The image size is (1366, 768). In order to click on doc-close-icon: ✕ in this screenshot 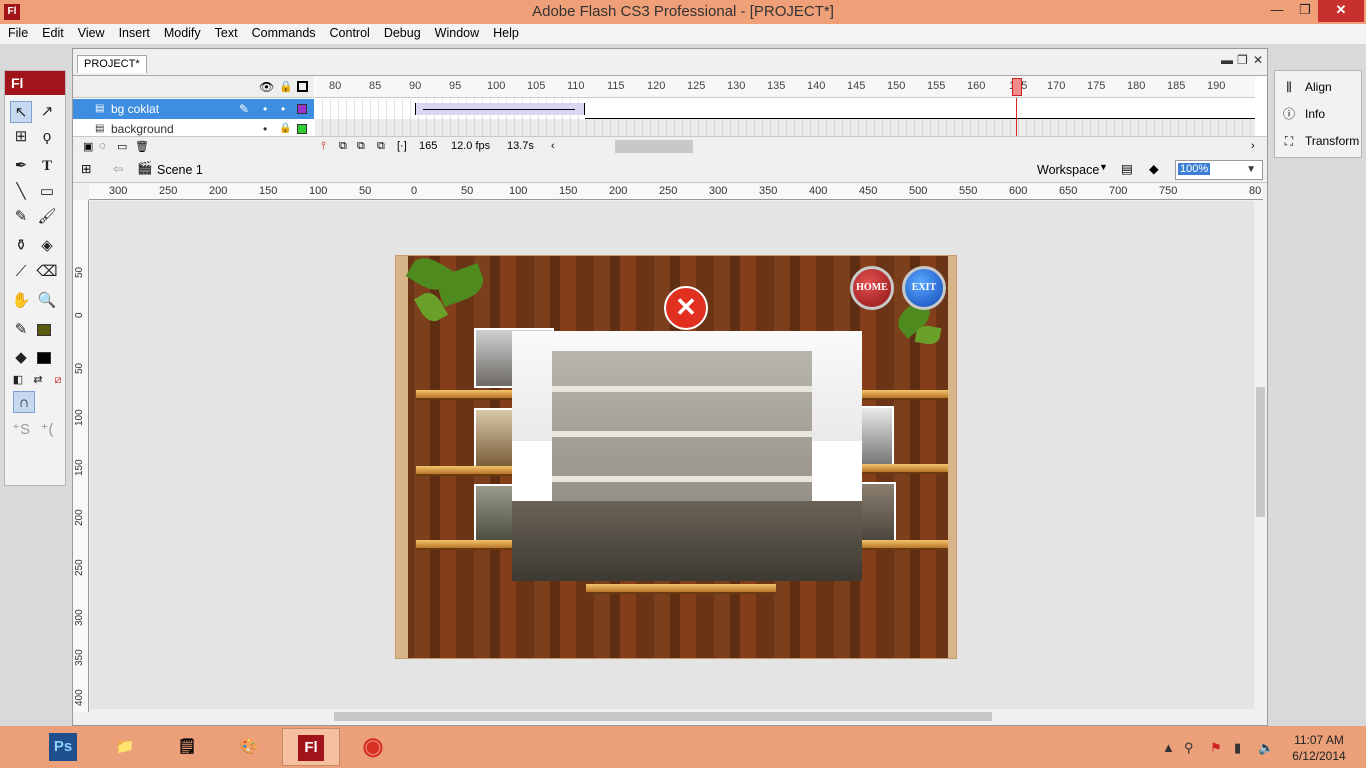, I will do `click(1258, 60)`.